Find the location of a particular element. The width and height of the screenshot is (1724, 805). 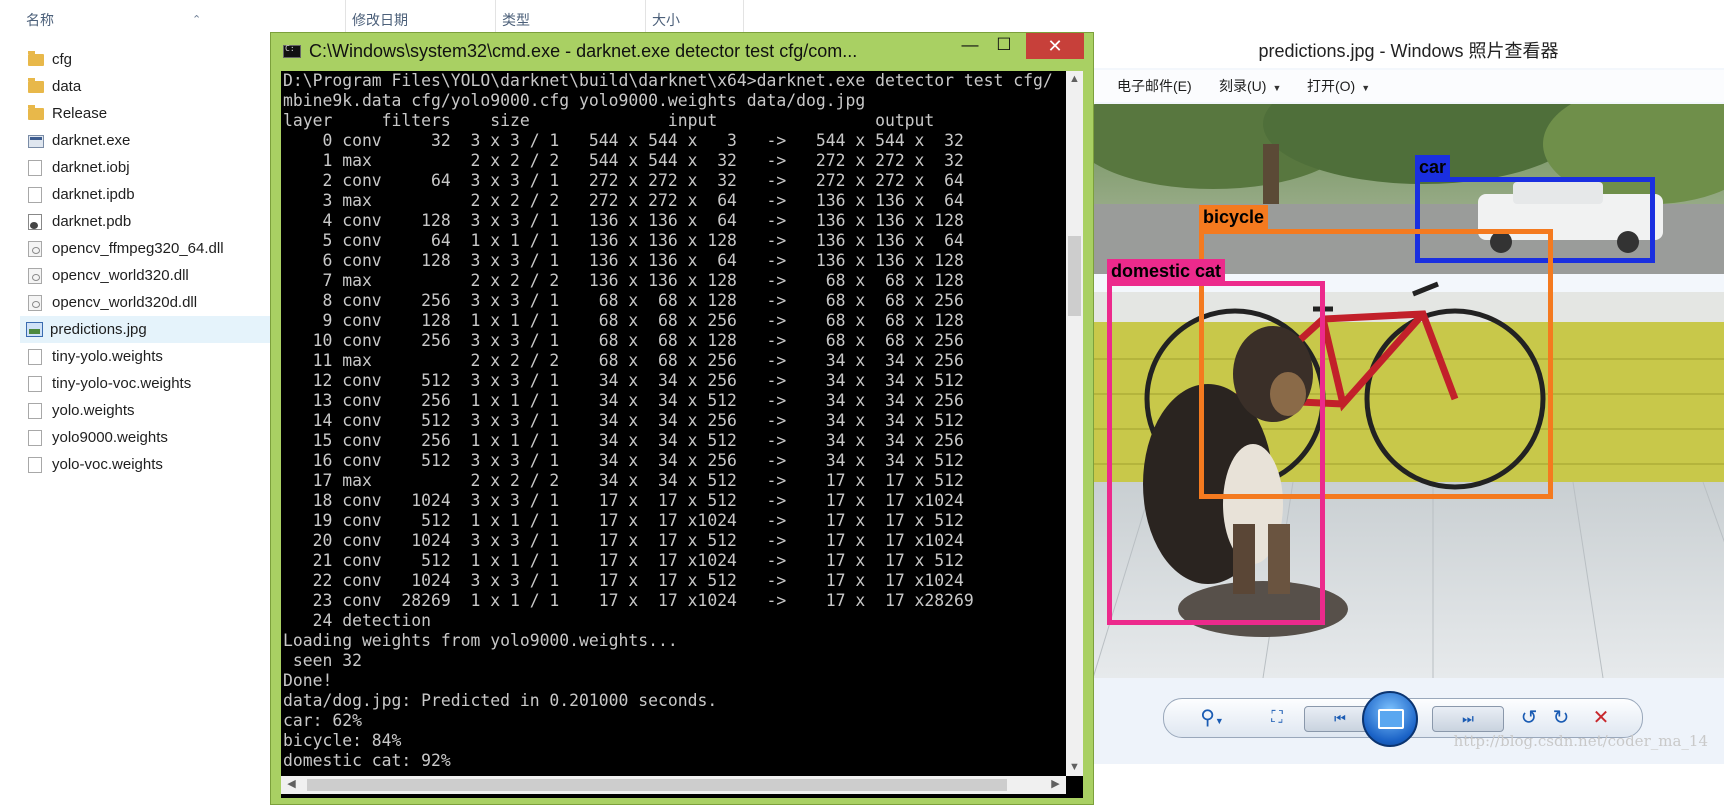

menu-email-label: 电子邮件(E) is located at coordinates (1154, 86).